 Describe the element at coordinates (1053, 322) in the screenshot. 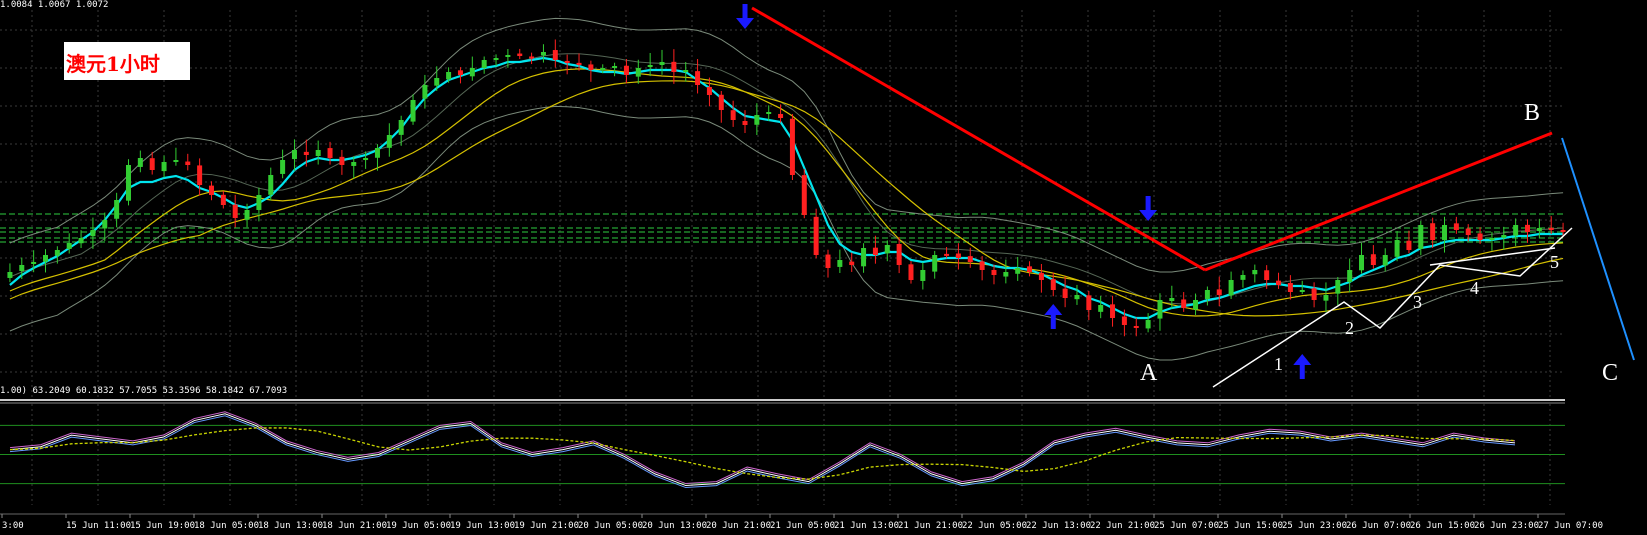

I see `arrow-shaft` at that location.